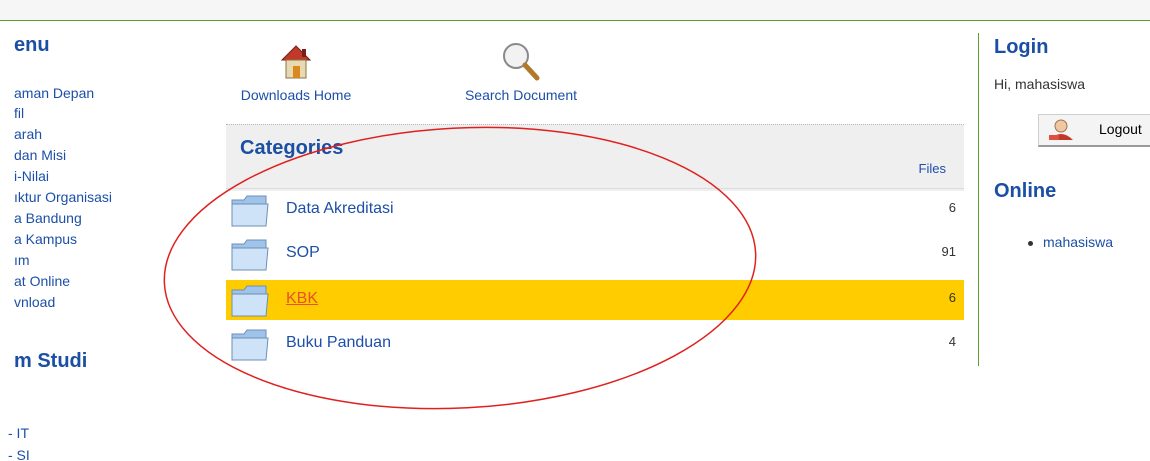 The height and width of the screenshot is (461, 1150). I want to click on menu-item-chat-online: at Online, so click(42, 281).